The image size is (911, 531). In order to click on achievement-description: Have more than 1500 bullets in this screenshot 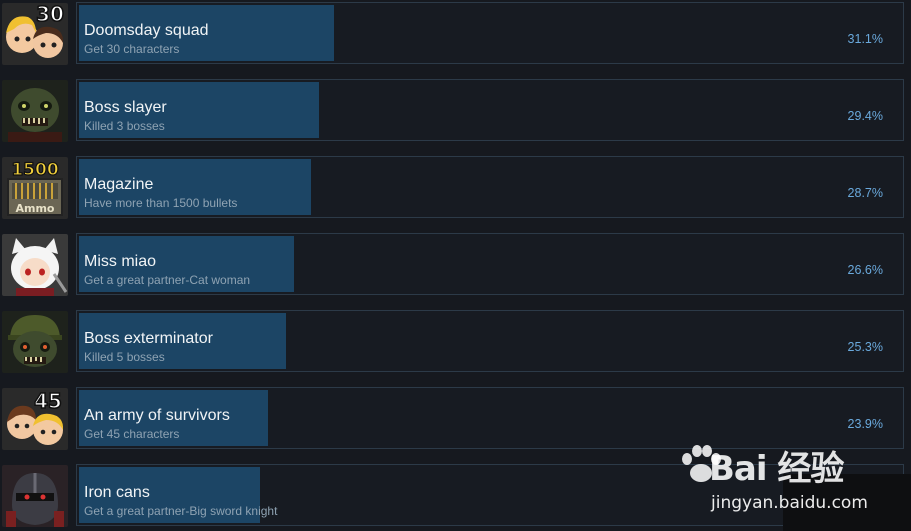, I will do `click(161, 203)`.